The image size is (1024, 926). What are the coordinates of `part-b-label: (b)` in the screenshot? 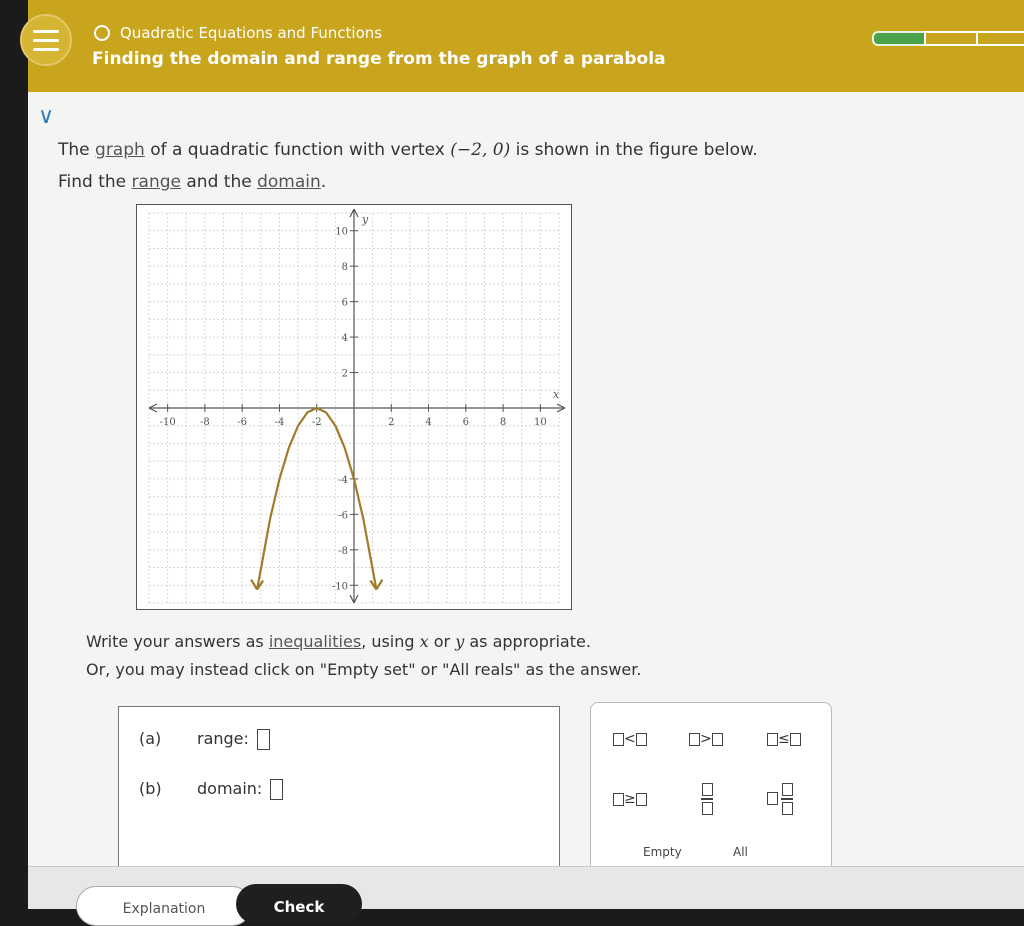 It's located at (150, 788).